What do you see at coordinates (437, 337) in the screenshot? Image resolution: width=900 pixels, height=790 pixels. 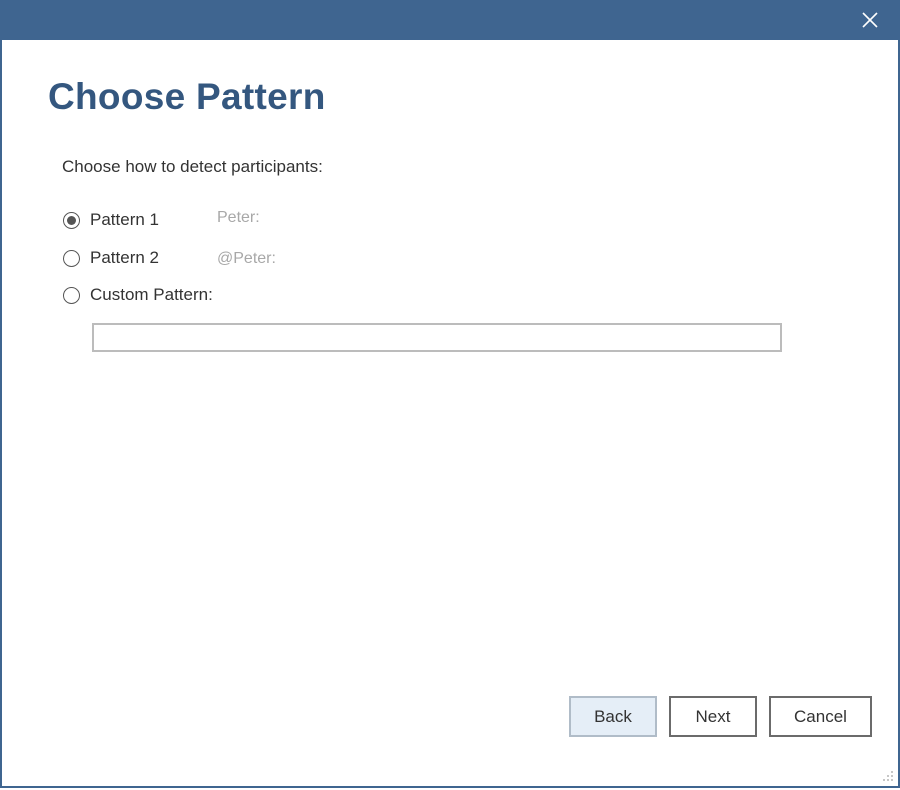 I see `custom-pattern-input` at bounding box center [437, 337].